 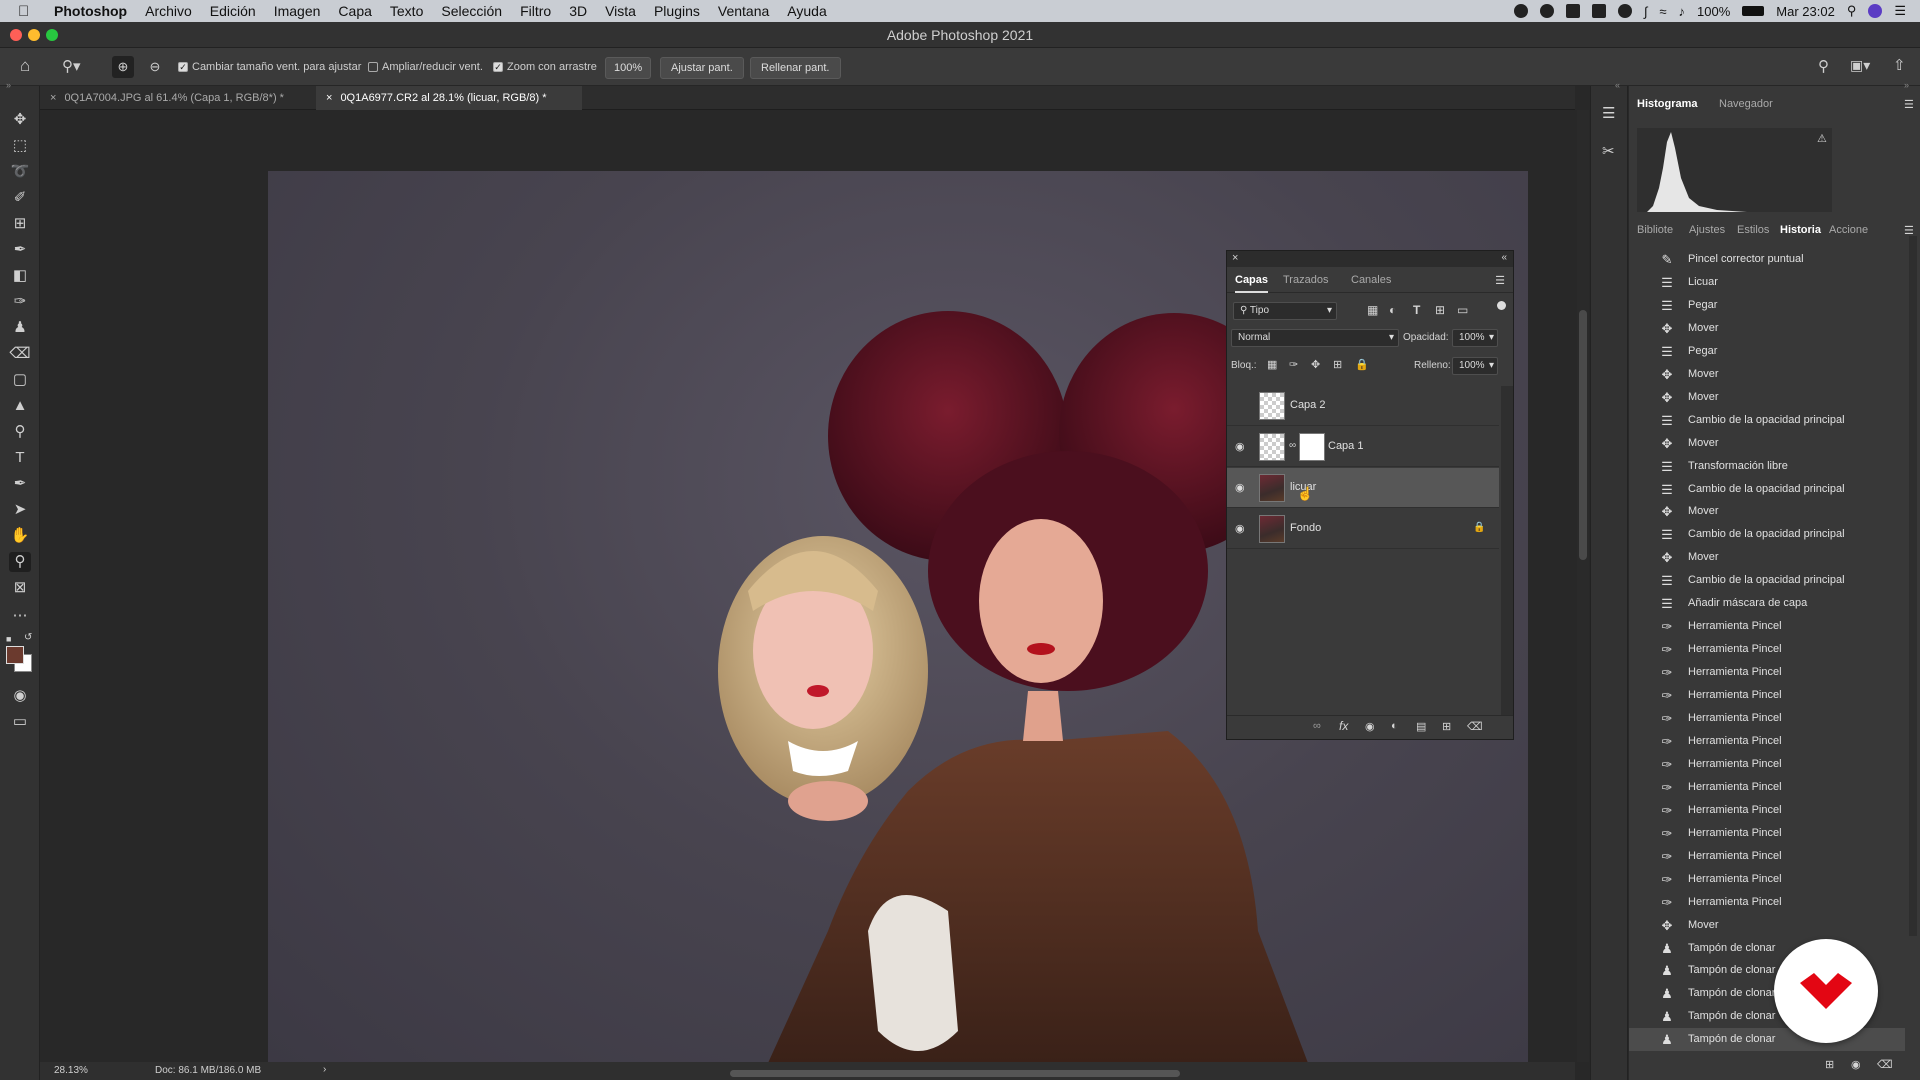 What do you see at coordinates (20, 536) in the screenshot?
I see `hand-tool-icon: ✋` at bounding box center [20, 536].